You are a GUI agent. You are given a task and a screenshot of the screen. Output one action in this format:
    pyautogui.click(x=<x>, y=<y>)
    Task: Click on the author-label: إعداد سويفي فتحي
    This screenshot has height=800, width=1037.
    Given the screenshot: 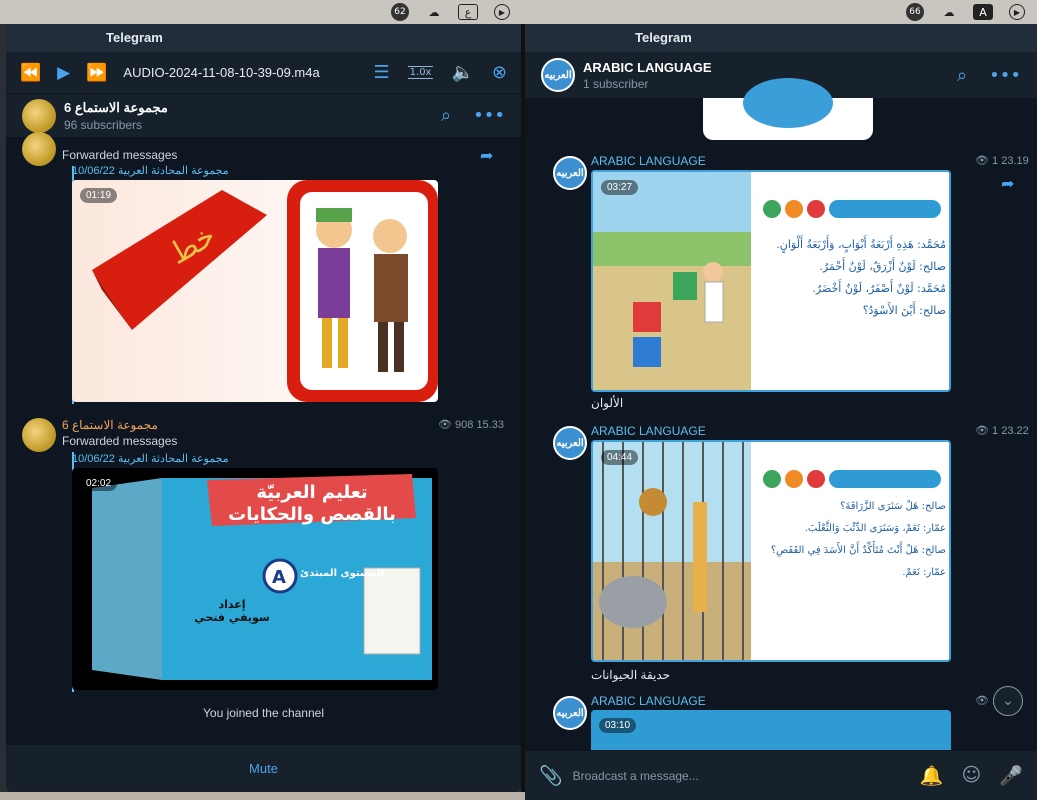 What is the action you would take?
    pyautogui.click(x=232, y=611)
    